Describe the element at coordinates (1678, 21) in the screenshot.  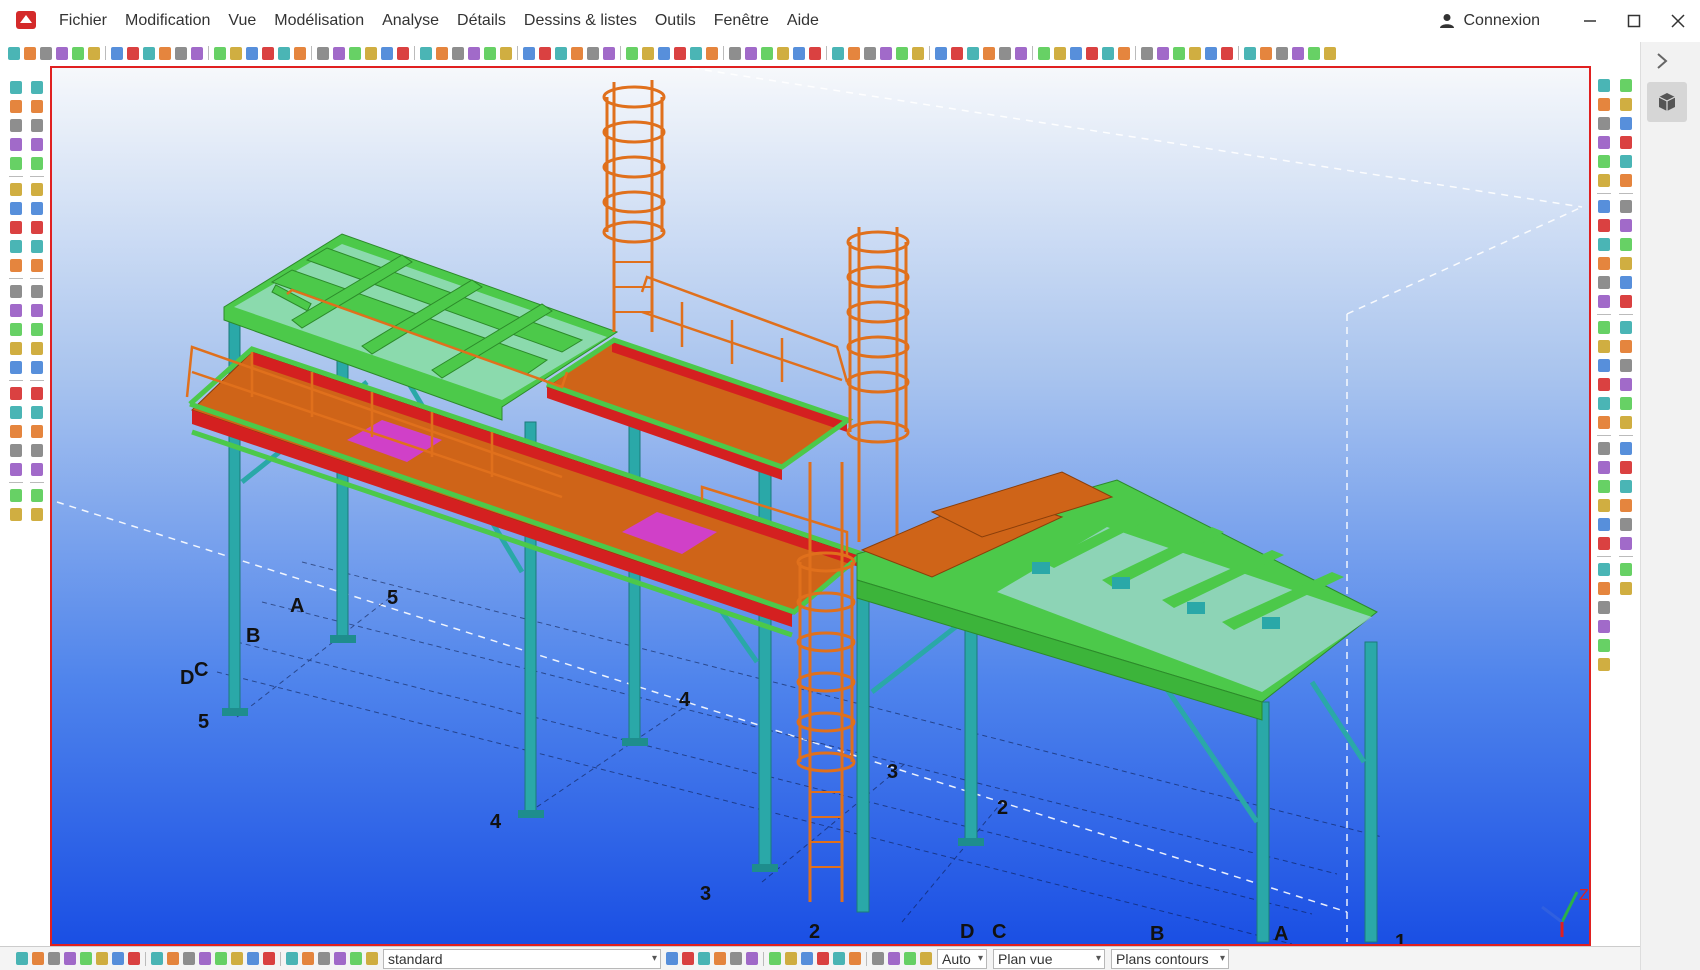
I see `close-button` at that location.